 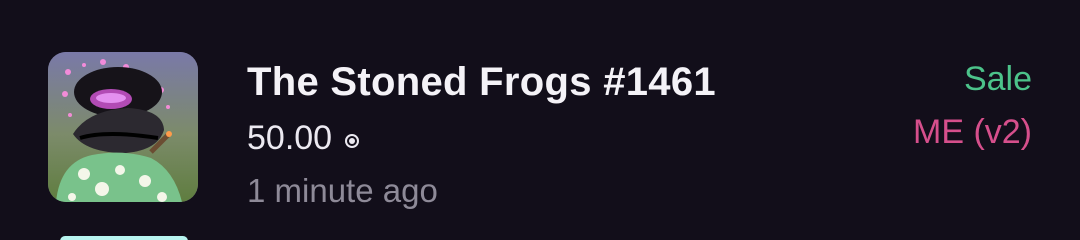 What do you see at coordinates (481, 82) in the screenshot?
I see `nft-title: The Stoned Frogs #1461` at bounding box center [481, 82].